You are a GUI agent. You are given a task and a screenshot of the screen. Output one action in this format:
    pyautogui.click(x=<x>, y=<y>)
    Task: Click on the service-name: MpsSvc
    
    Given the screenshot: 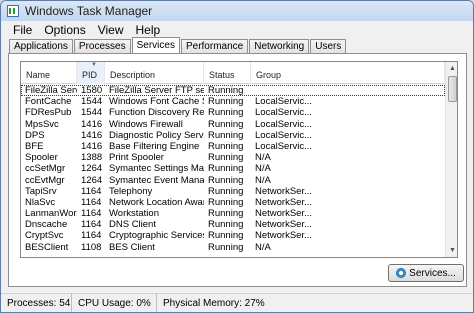 What is the action you would take?
    pyautogui.click(x=42, y=124)
    